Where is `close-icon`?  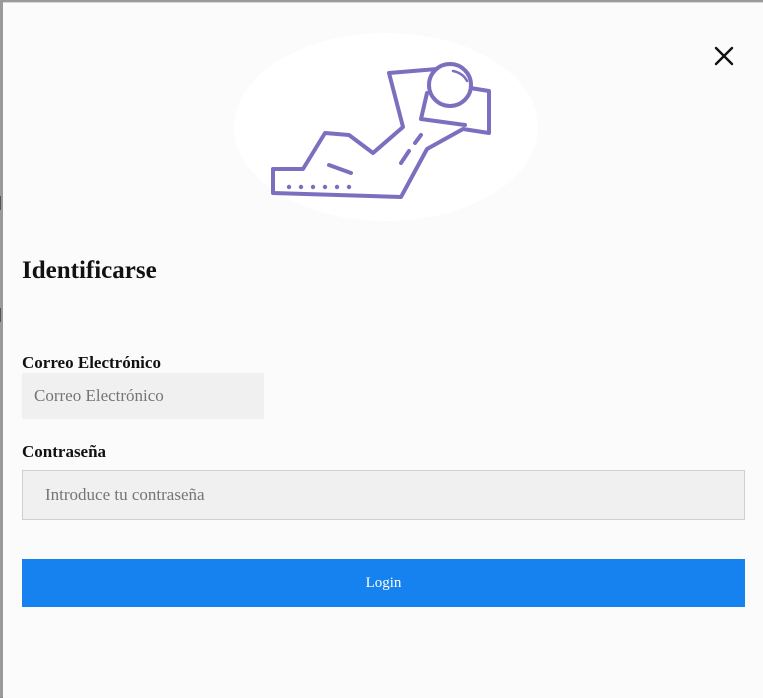
close-icon is located at coordinates (724, 56).